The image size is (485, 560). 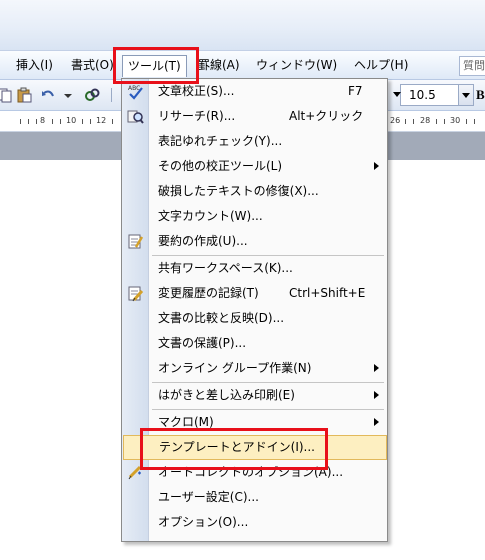 What do you see at coordinates (43, 120) in the screenshot?
I see `ruler-number: 8` at bounding box center [43, 120].